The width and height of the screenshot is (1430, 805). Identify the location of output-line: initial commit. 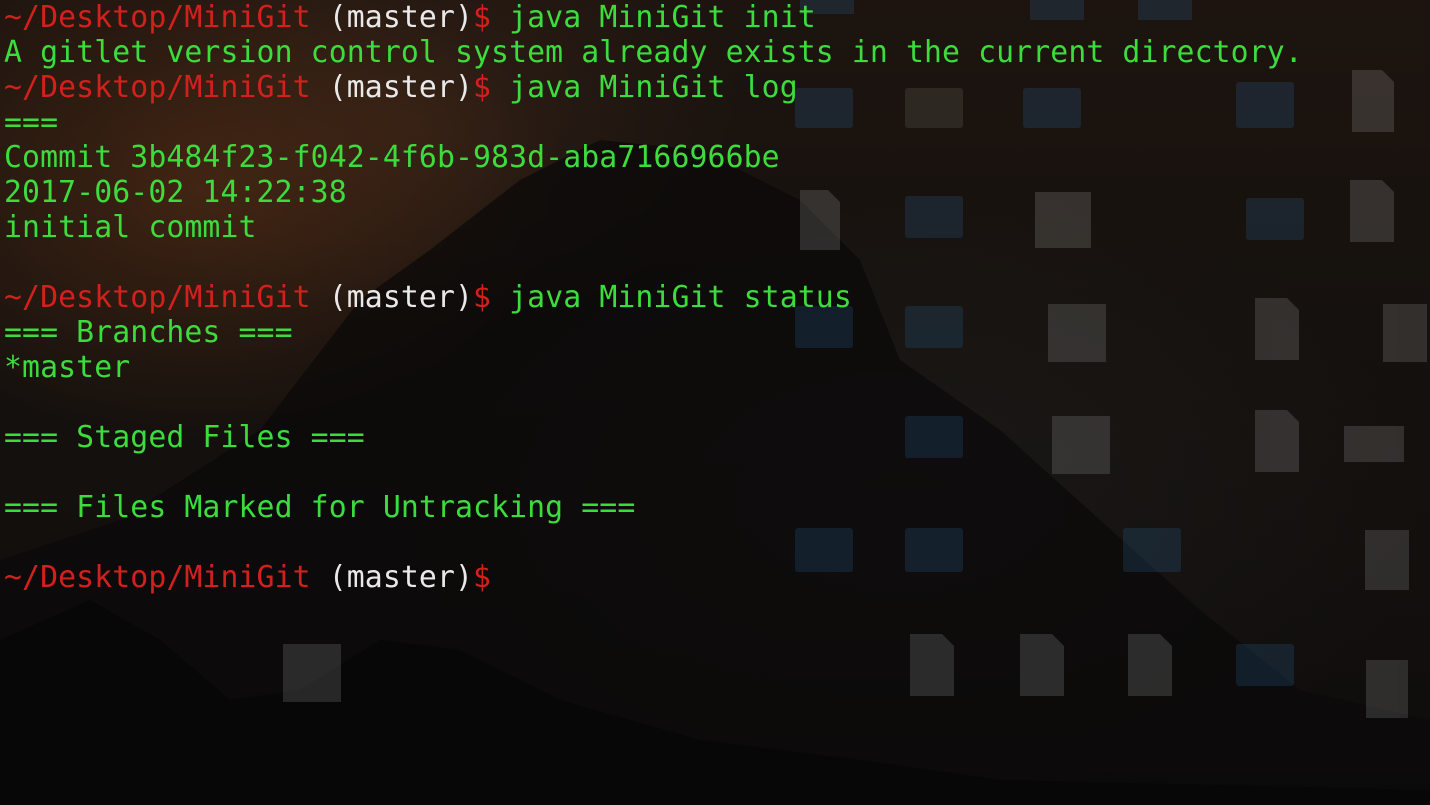
(653, 227).